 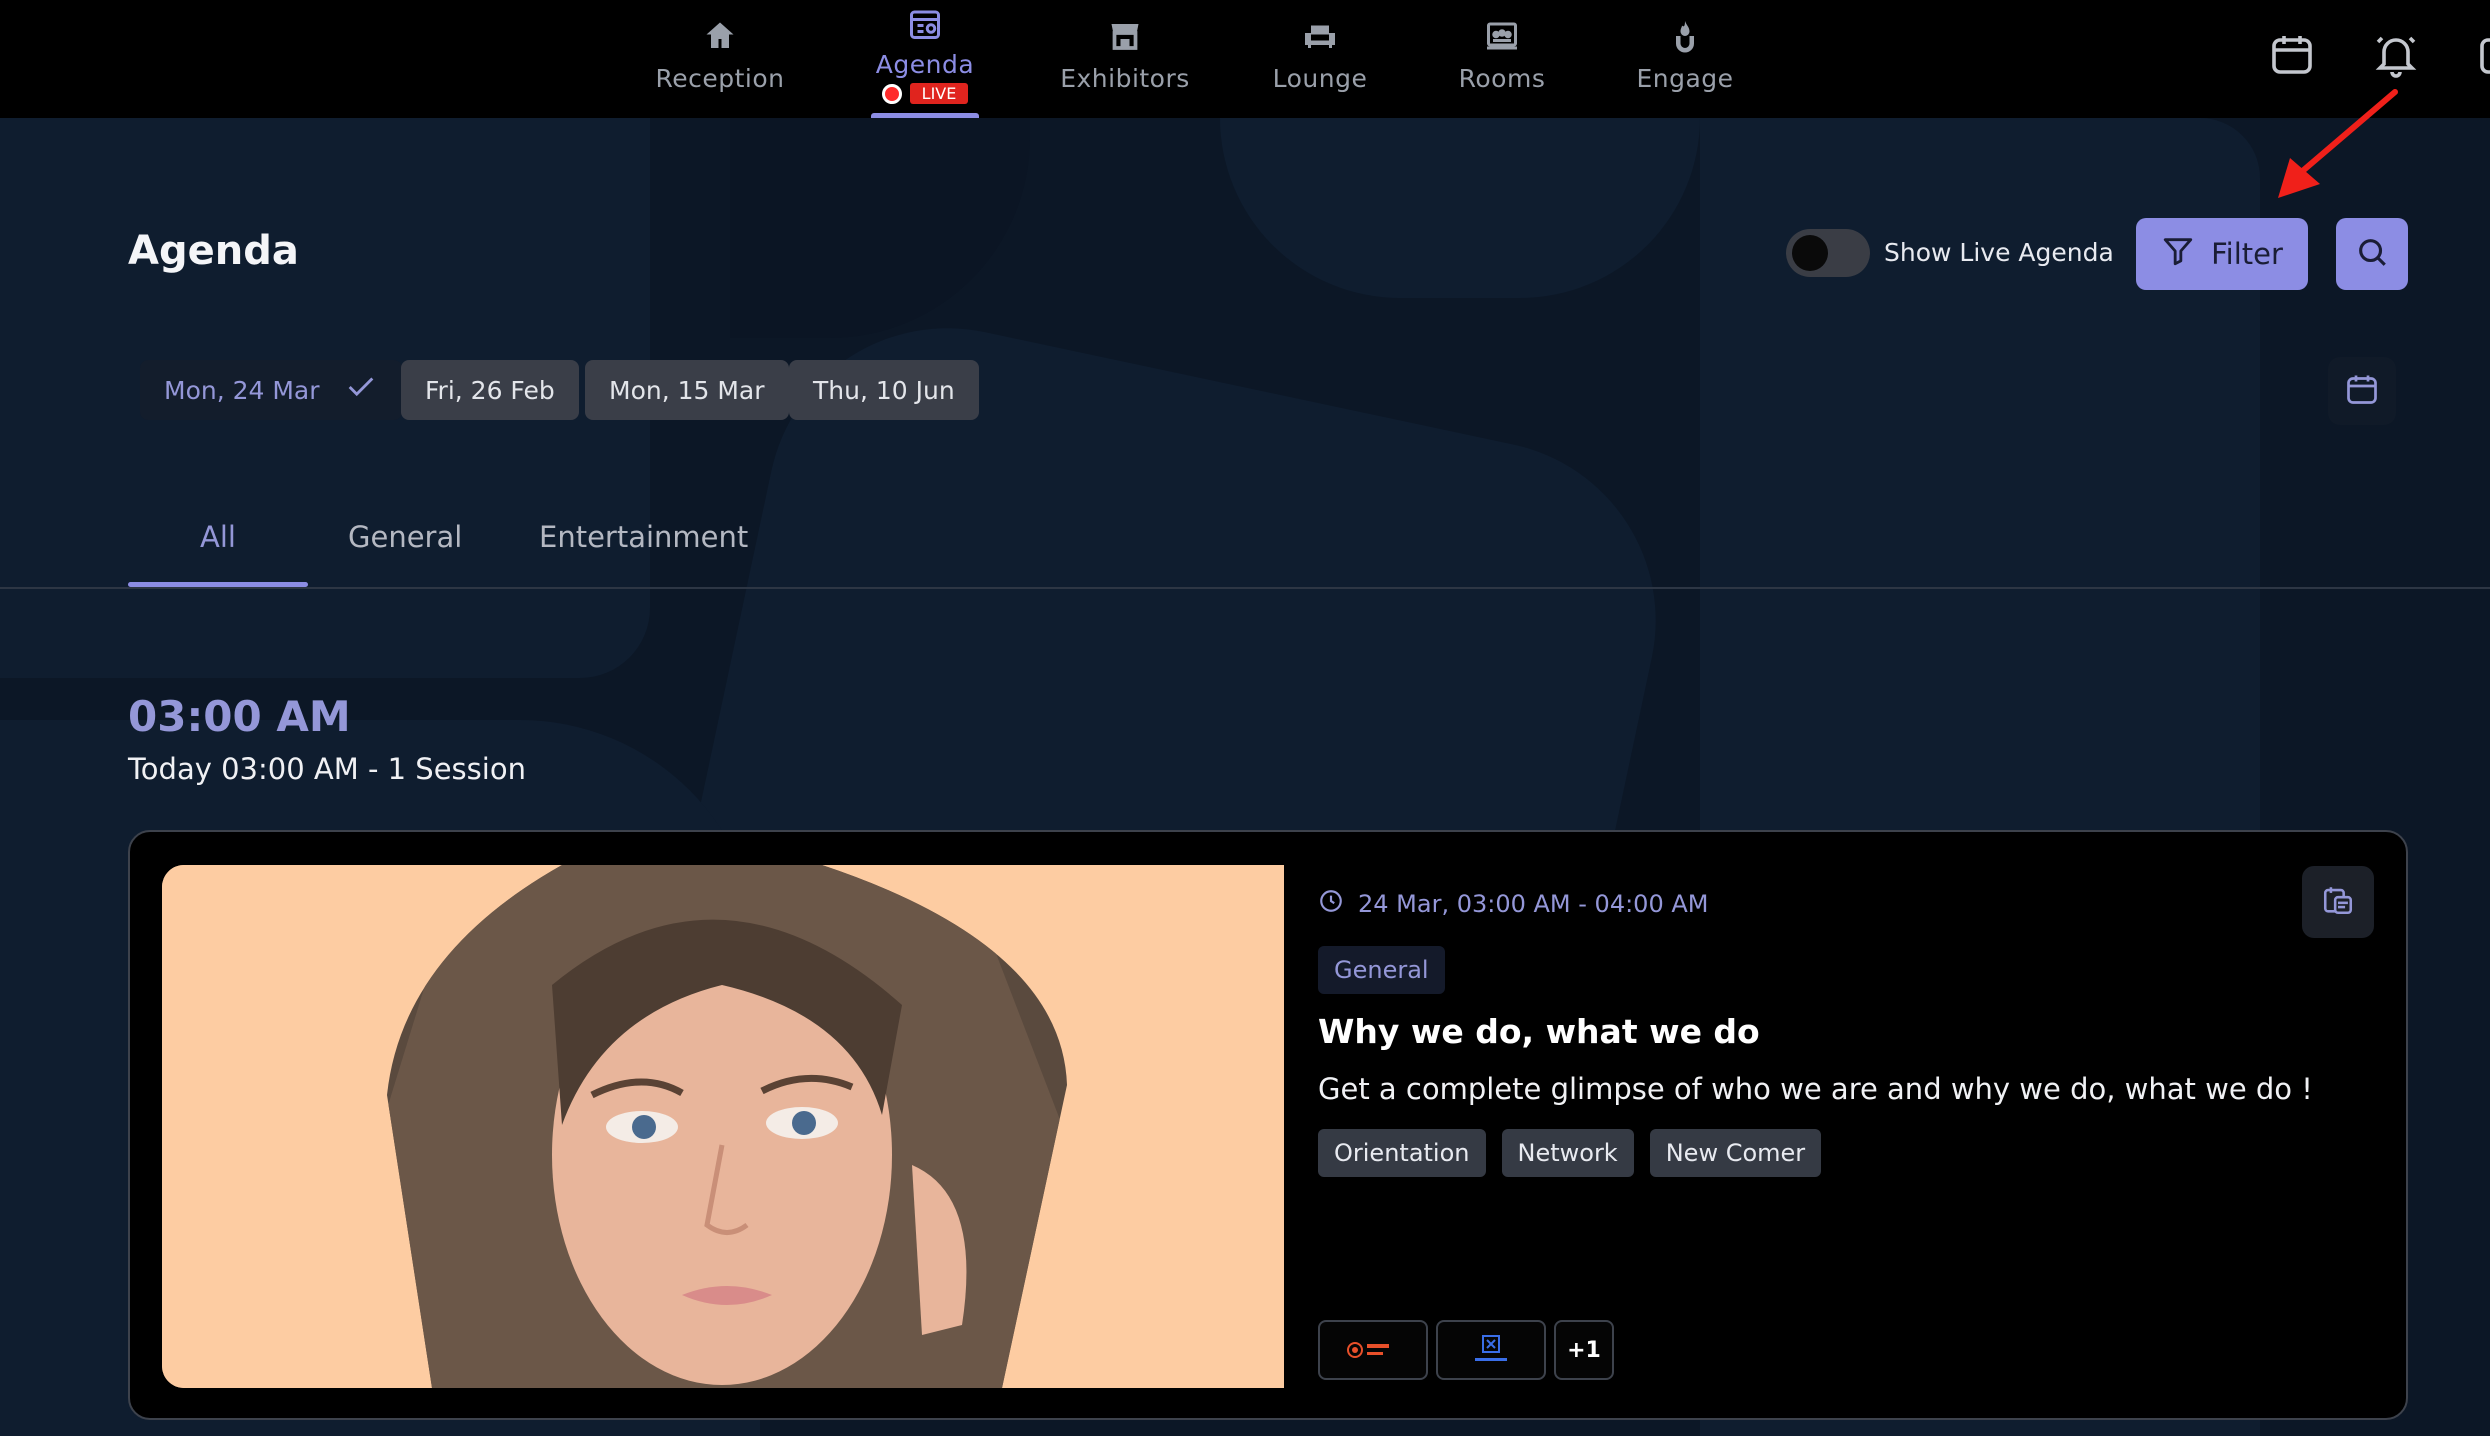 What do you see at coordinates (1502, 36) in the screenshot?
I see `rooms-icon` at bounding box center [1502, 36].